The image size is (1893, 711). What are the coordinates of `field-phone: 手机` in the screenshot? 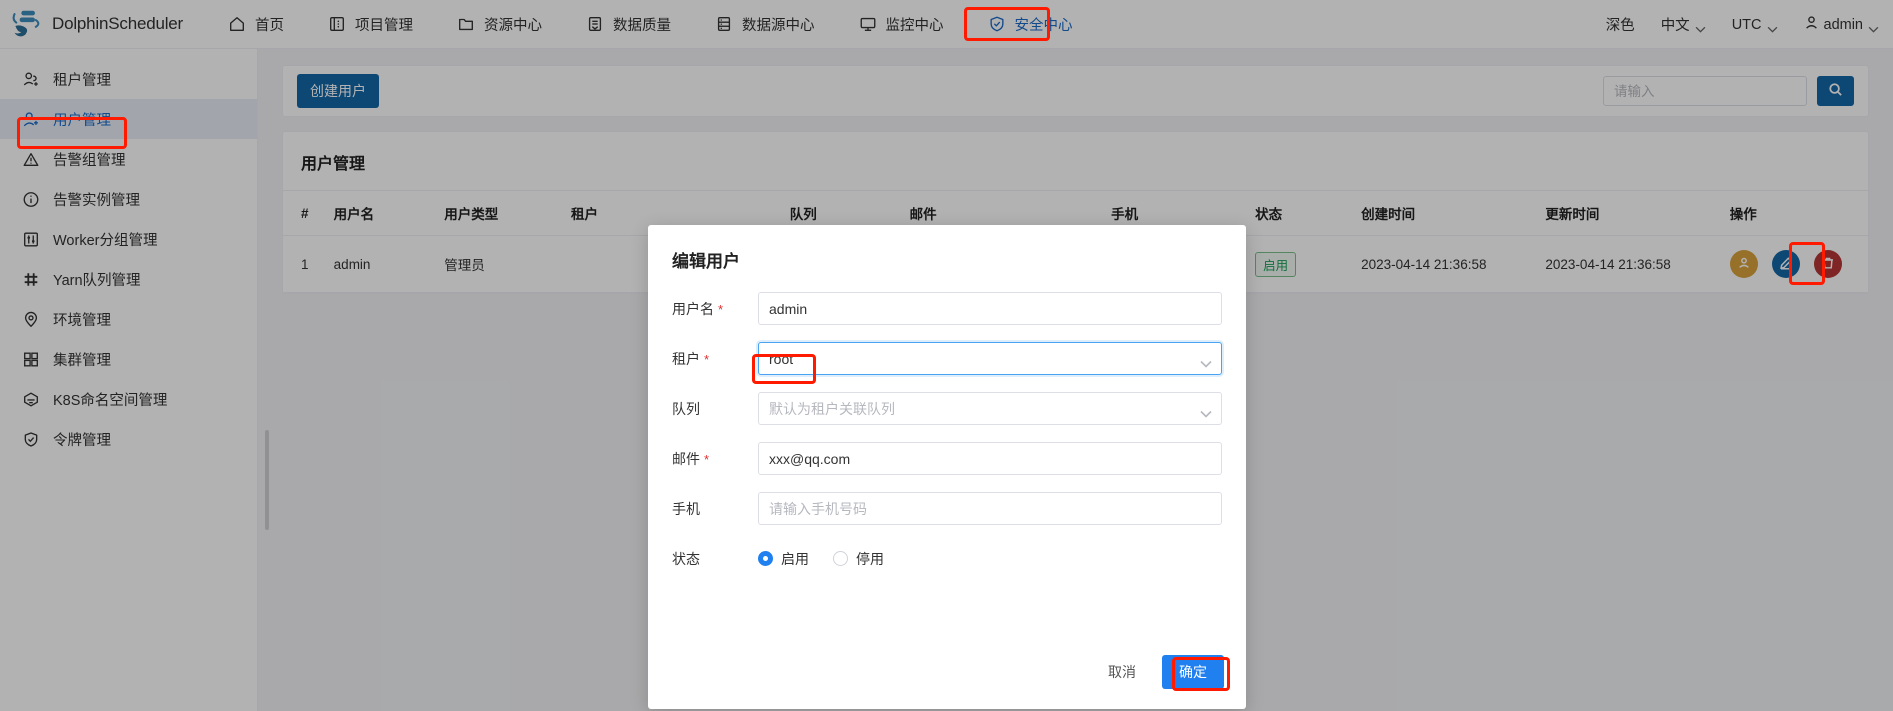 It's located at (947, 508).